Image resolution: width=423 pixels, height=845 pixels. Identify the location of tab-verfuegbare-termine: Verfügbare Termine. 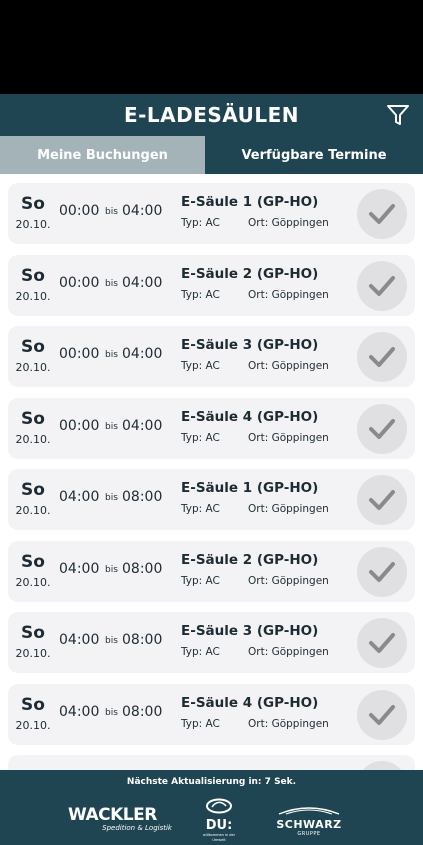
(314, 155).